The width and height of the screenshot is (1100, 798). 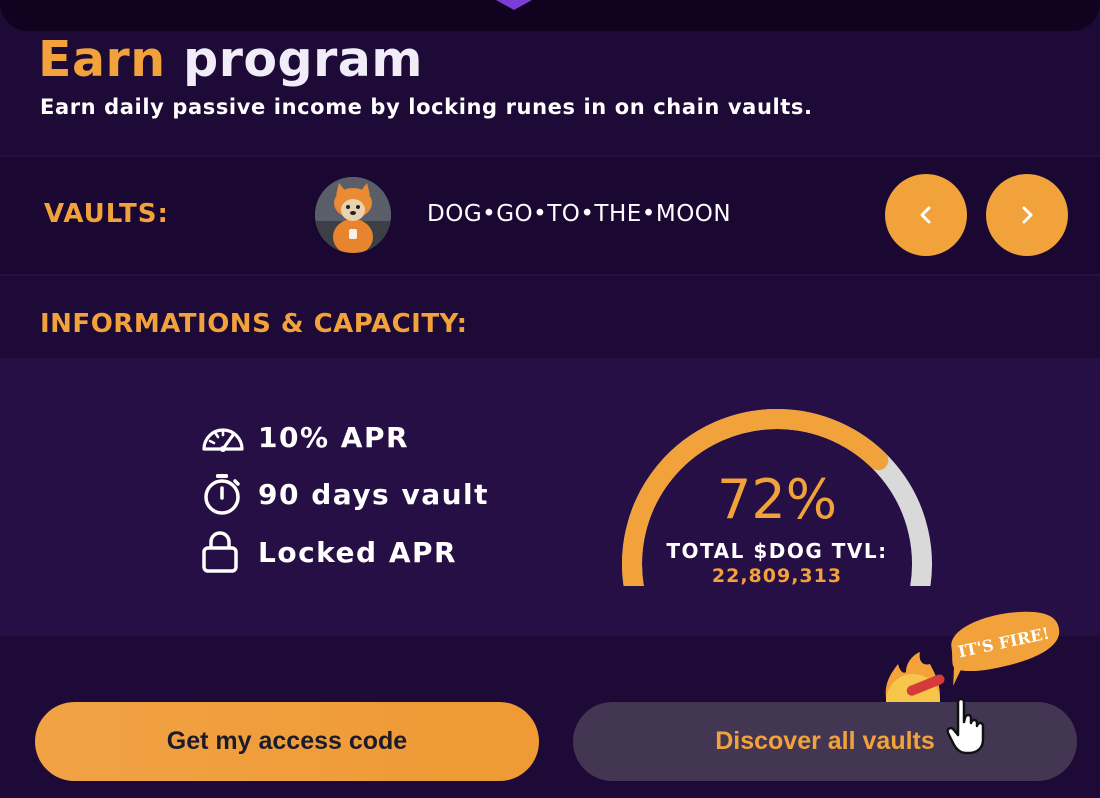 I want to click on capacity-percent: 72%, so click(x=777, y=499).